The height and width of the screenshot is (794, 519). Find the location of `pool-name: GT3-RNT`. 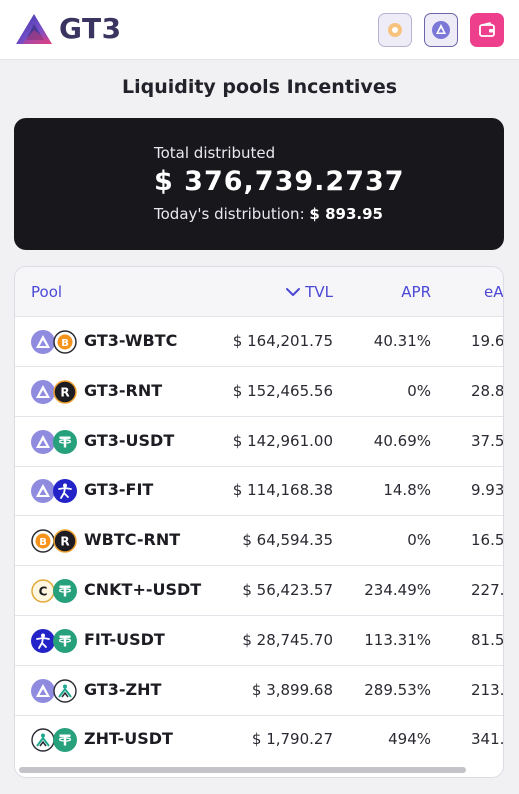

pool-name: GT3-RNT is located at coordinates (123, 390).